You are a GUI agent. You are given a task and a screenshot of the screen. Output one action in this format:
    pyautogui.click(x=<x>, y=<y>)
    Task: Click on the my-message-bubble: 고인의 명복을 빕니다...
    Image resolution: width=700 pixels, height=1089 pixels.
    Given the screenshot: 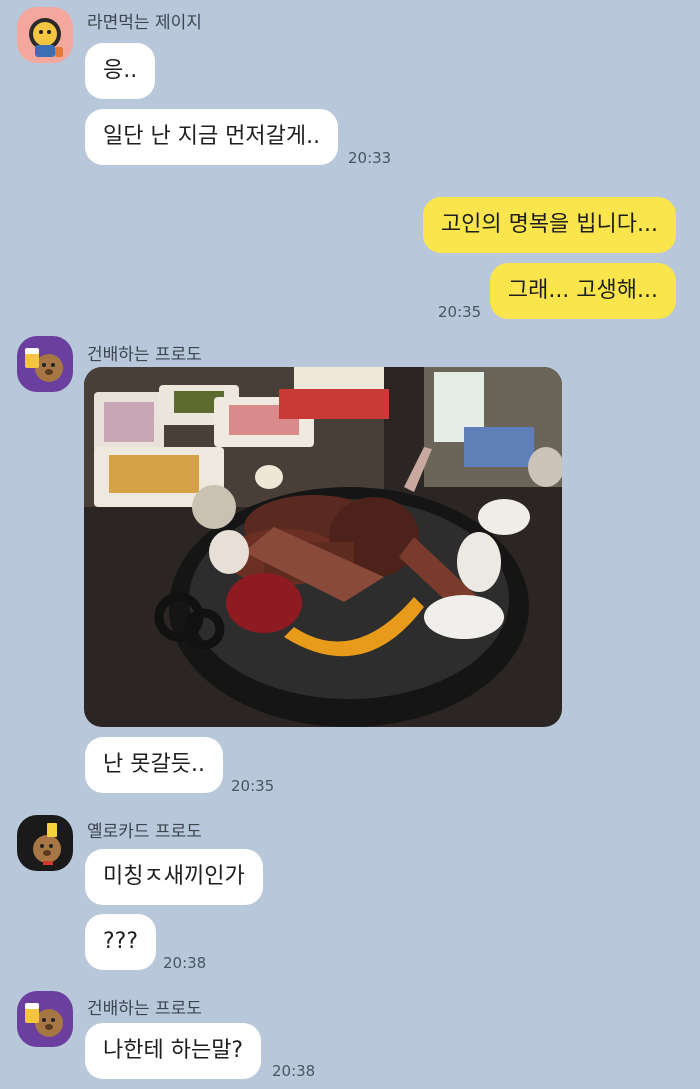 What is the action you would take?
    pyautogui.click(x=549, y=225)
    